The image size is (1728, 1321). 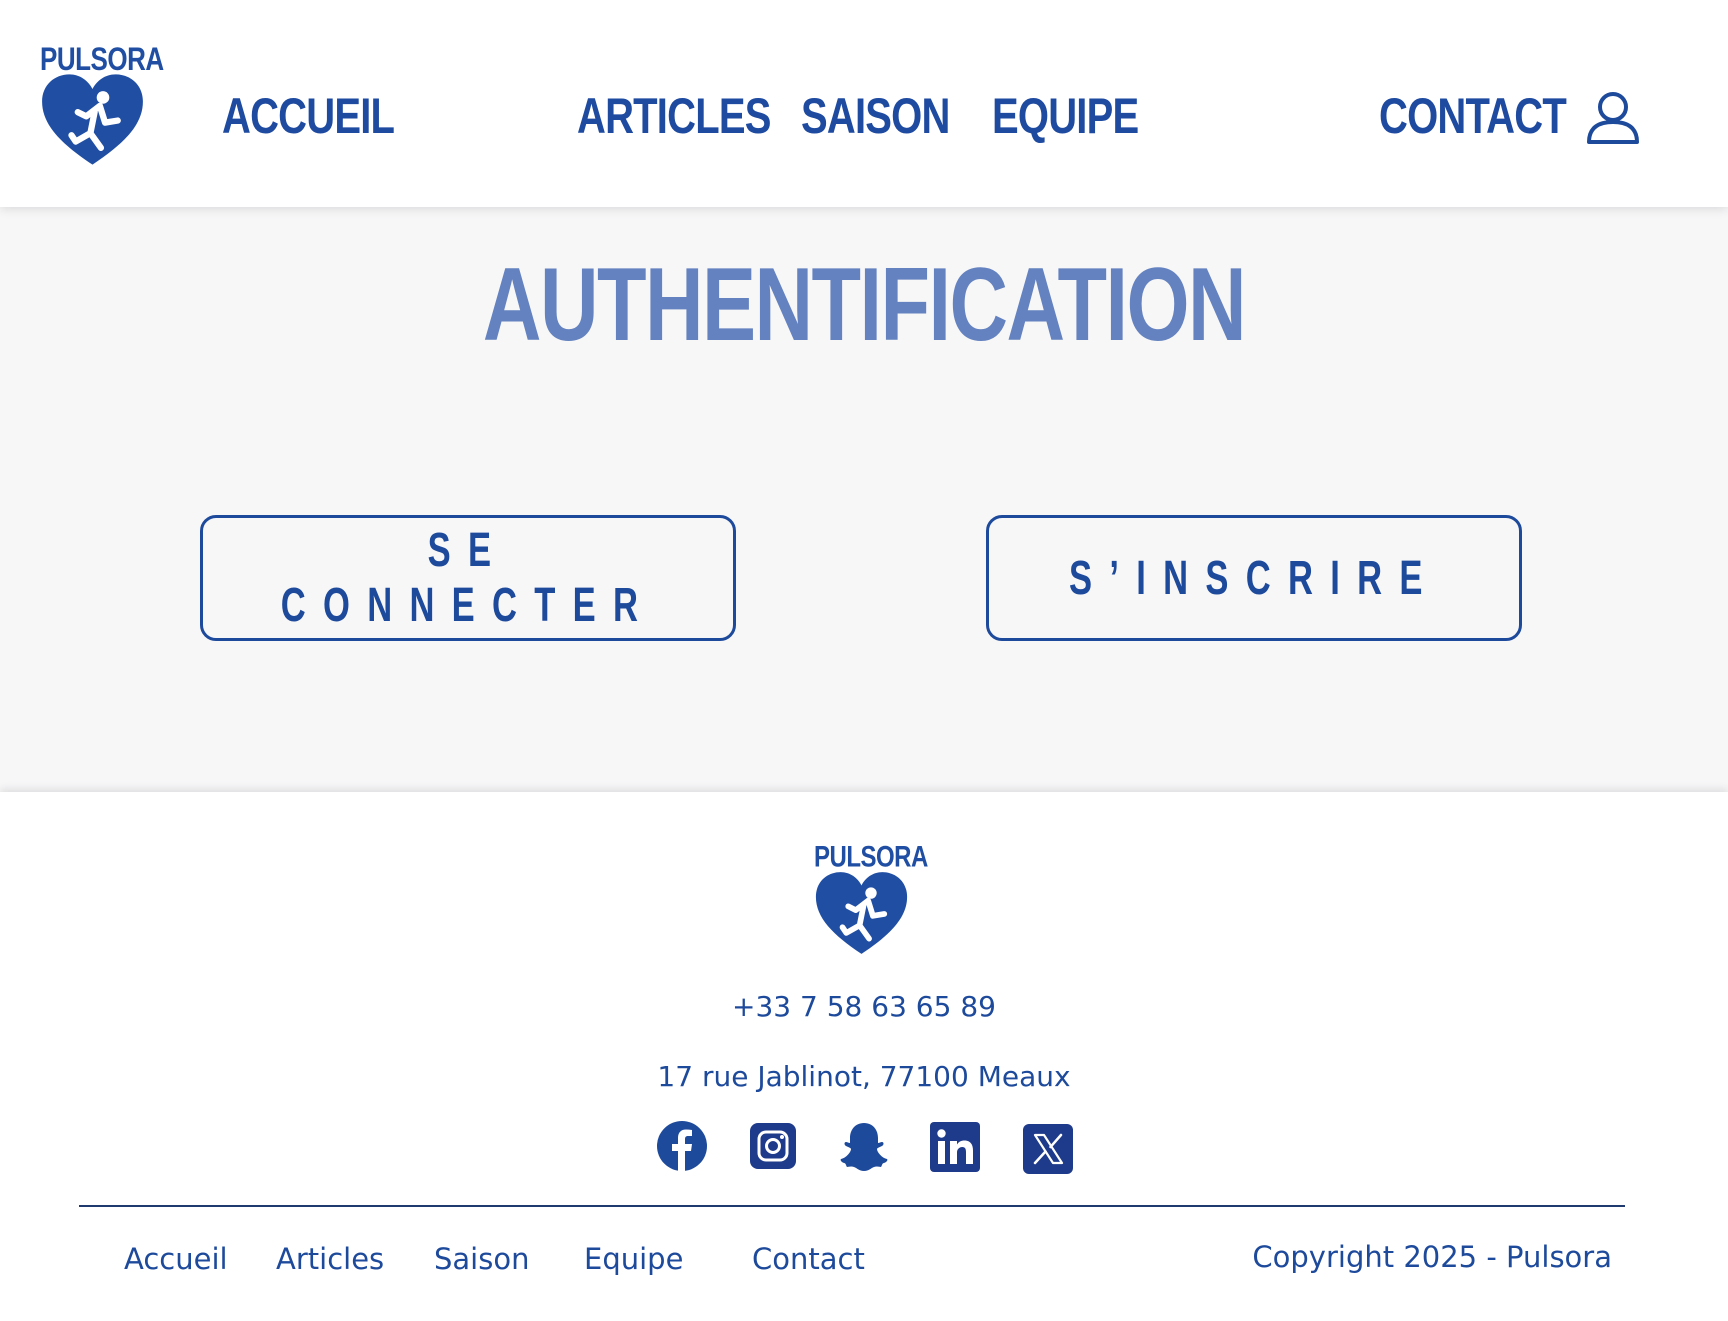 I want to click on x-icon, so click(x=1048, y=1149).